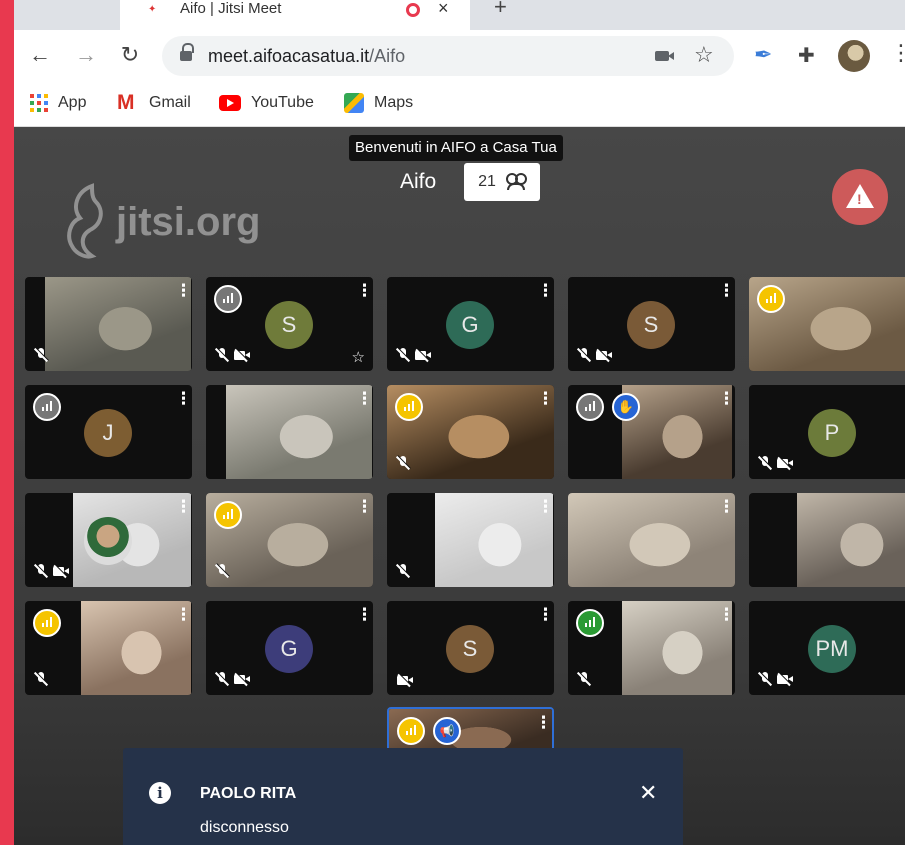 The image size is (905, 845). I want to click on reload-icon: ↻, so click(130, 55).